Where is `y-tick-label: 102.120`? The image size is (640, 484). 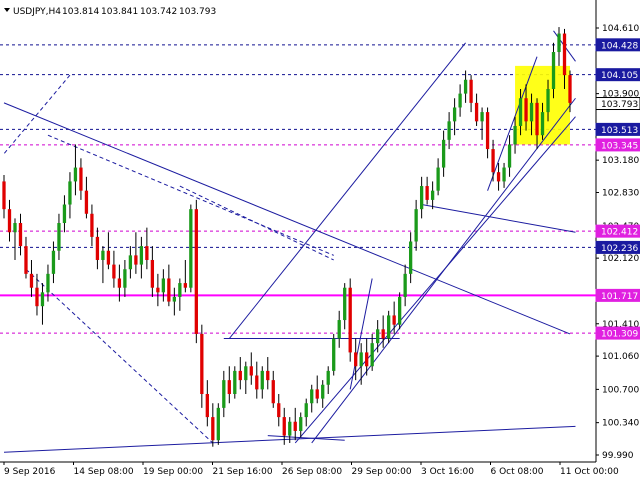 y-tick-label: 102.120 is located at coordinates (620, 259).